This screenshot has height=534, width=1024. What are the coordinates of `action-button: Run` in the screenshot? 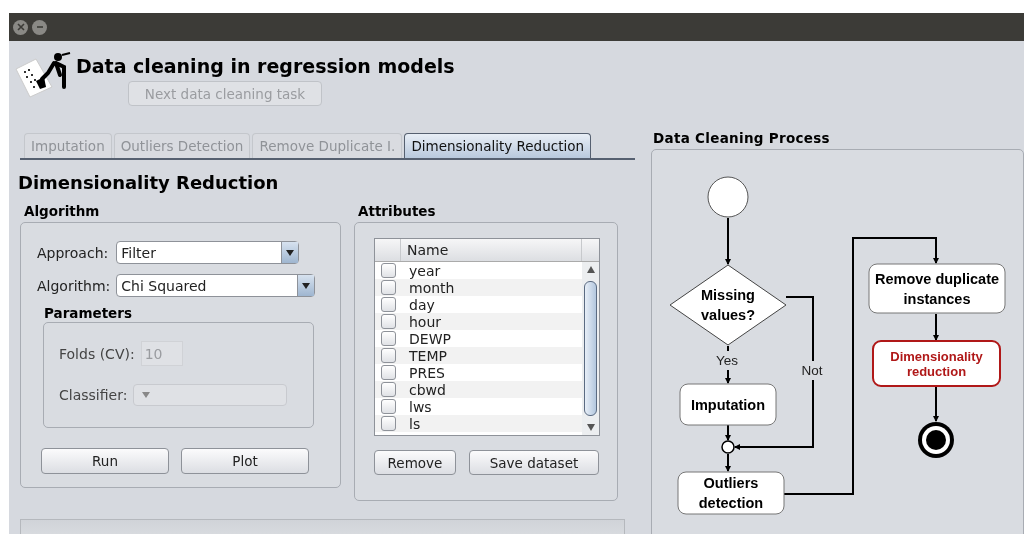 It's located at (105, 461).